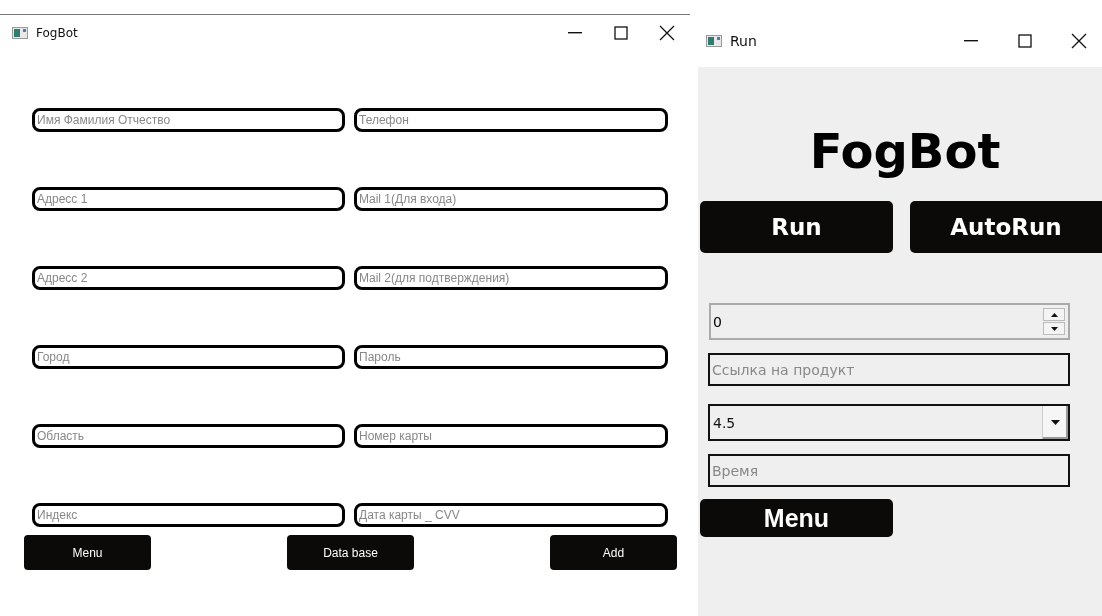  What do you see at coordinates (511, 120) in the screenshot?
I see `input-field: Телефон` at bounding box center [511, 120].